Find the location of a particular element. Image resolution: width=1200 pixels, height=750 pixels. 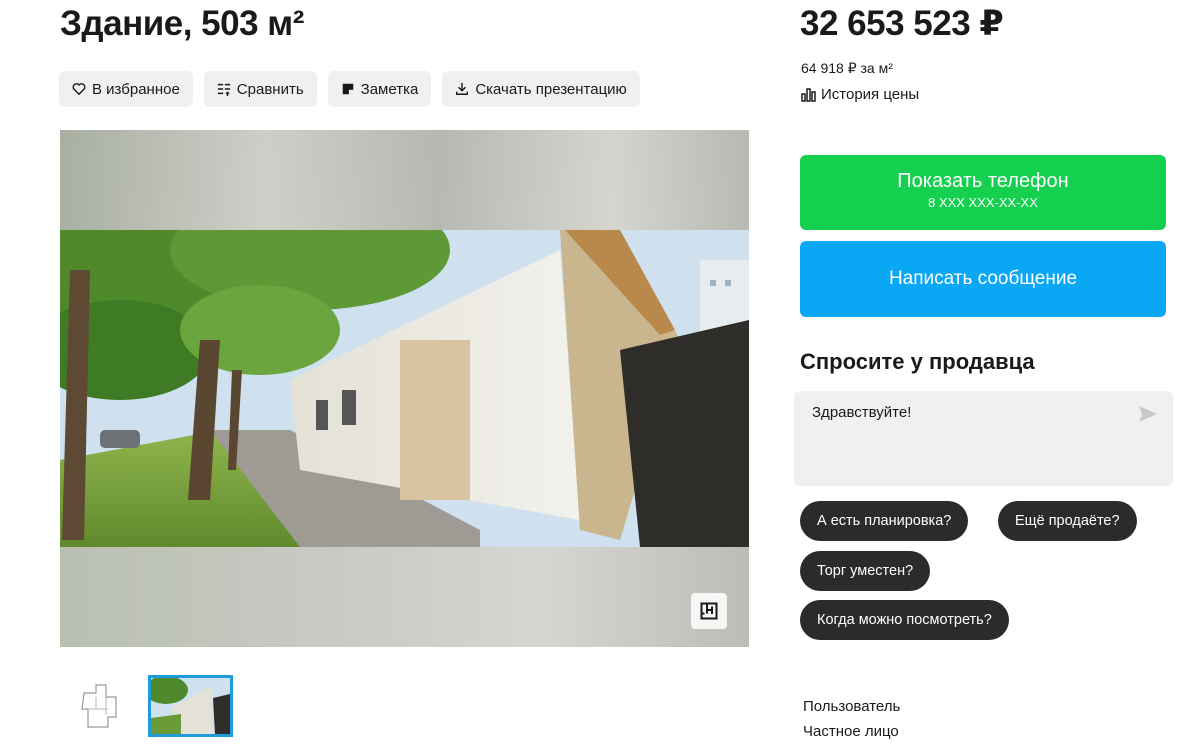

note-button: Заметка is located at coordinates (379, 89).